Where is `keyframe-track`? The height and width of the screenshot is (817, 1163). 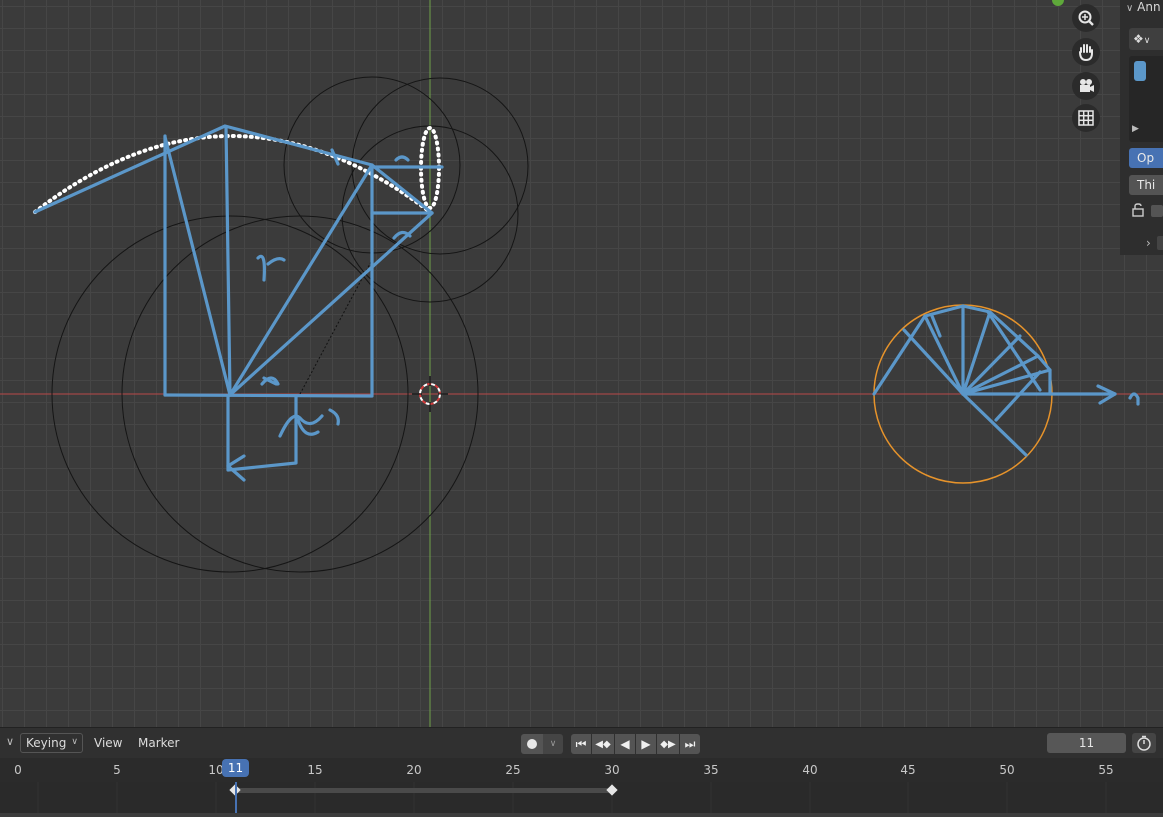 keyframe-track is located at coordinates (581, 797).